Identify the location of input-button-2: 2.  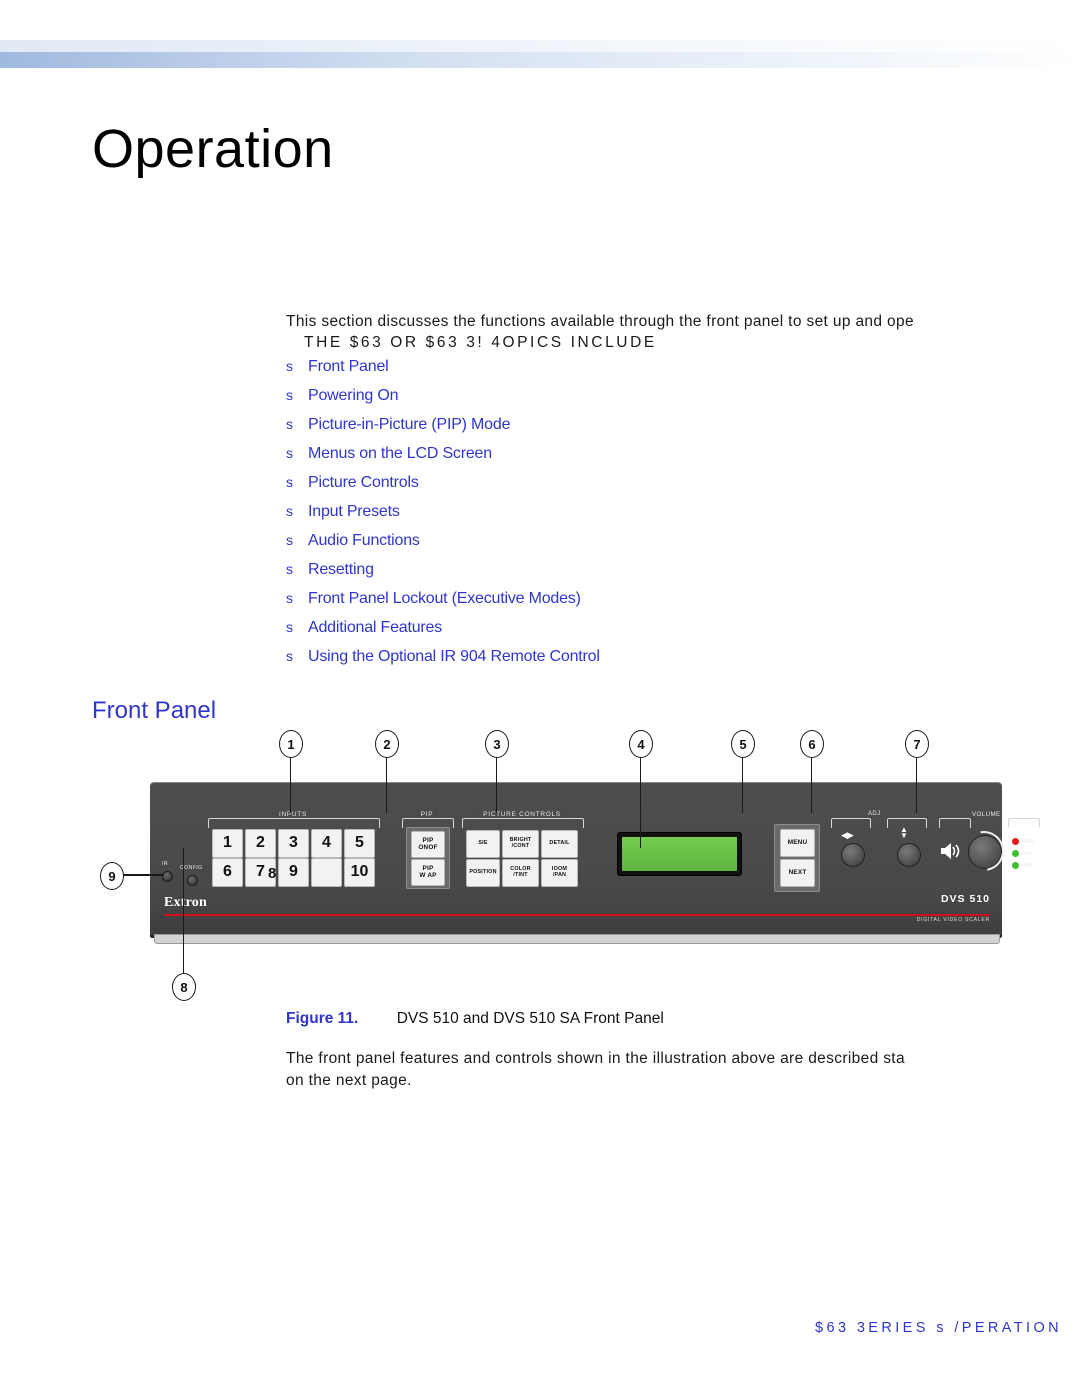
(260, 843).